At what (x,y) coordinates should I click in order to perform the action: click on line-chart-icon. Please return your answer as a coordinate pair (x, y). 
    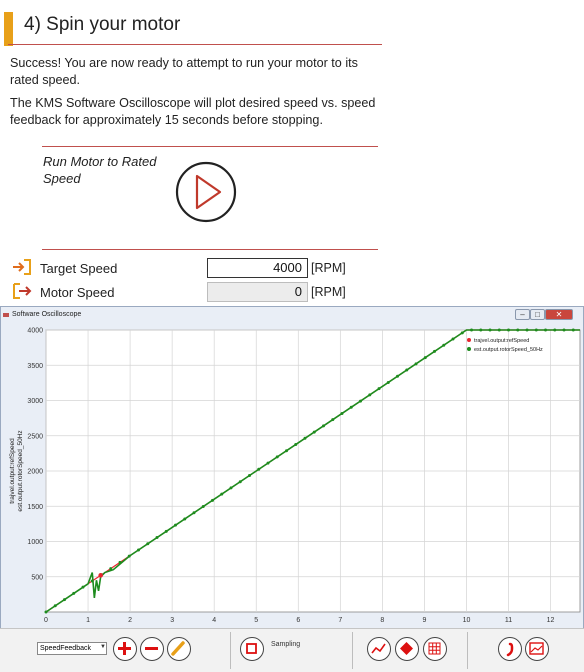
    Looking at the image, I should click on (378, 648).